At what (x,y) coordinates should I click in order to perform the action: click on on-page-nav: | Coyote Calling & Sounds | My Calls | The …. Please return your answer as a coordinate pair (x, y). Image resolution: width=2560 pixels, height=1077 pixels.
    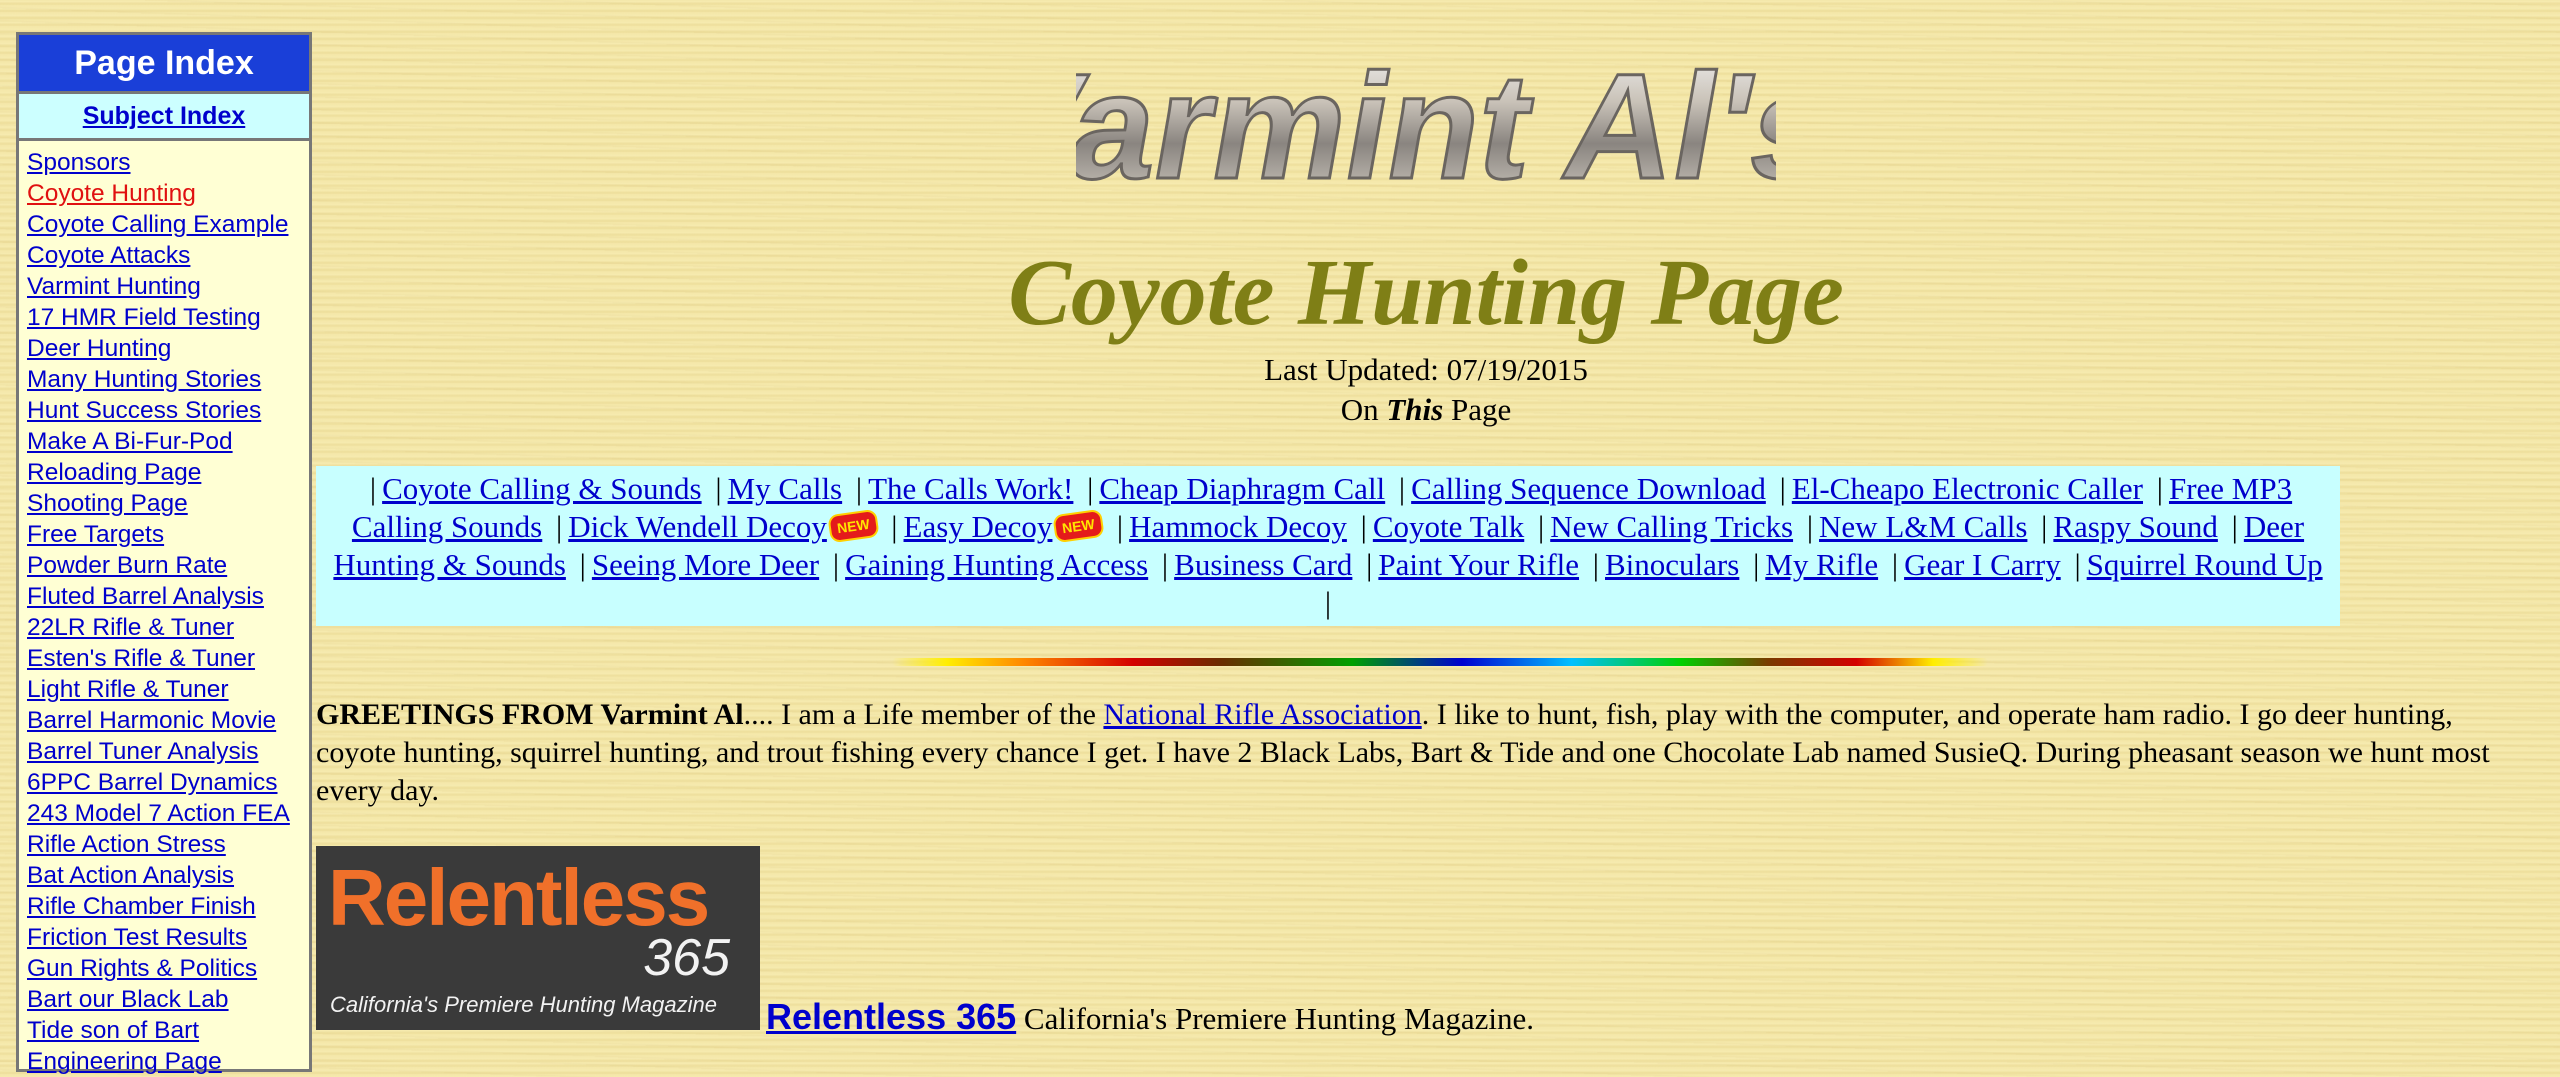
    Looking at the image, I should click on (1328, 546).